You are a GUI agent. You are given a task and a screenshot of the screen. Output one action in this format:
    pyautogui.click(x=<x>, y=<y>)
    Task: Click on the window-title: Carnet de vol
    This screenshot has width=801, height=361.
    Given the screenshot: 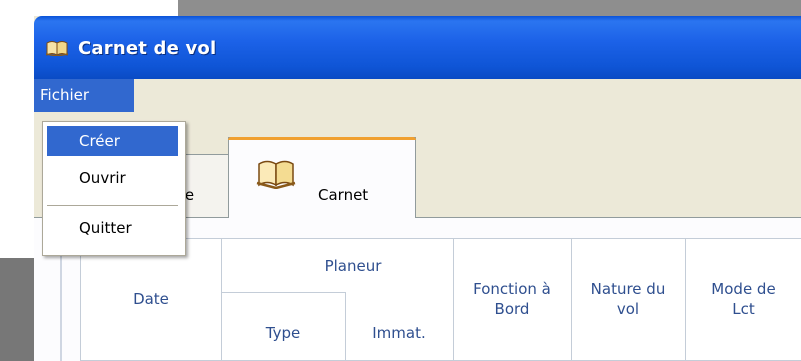 What is the action you would take?
    pyautogui.click(x=147, y=48)
    